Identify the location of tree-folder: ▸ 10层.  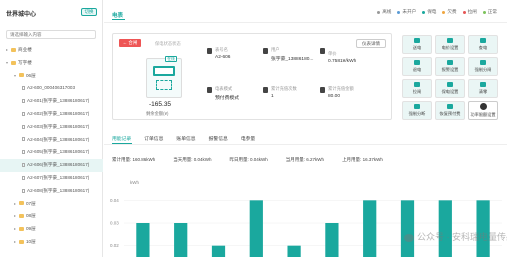
(51, 242).